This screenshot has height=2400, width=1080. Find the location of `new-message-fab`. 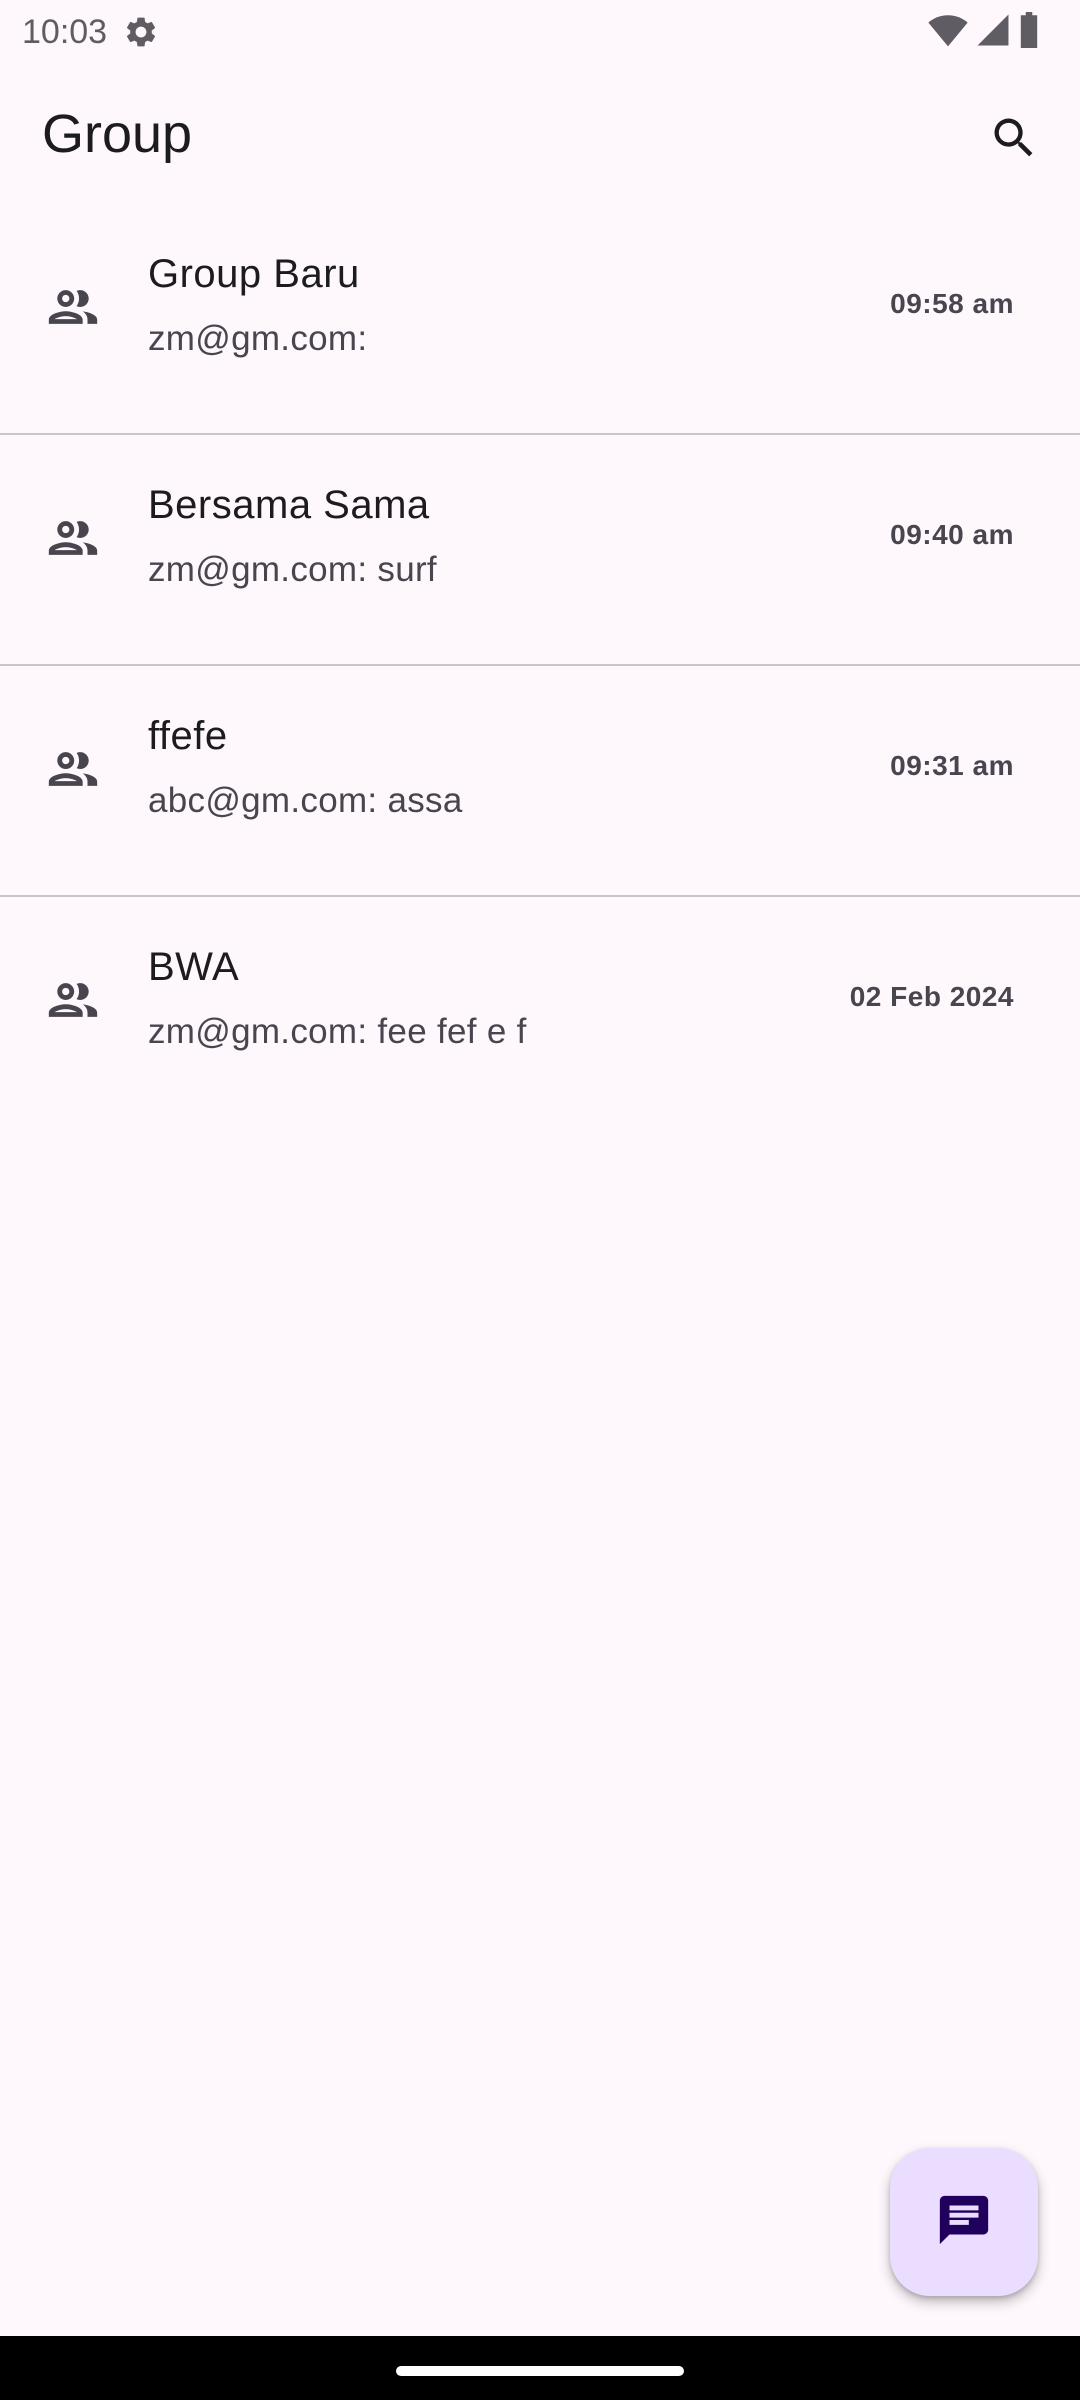

new-message-fab is located at coordinates (964, 2222).